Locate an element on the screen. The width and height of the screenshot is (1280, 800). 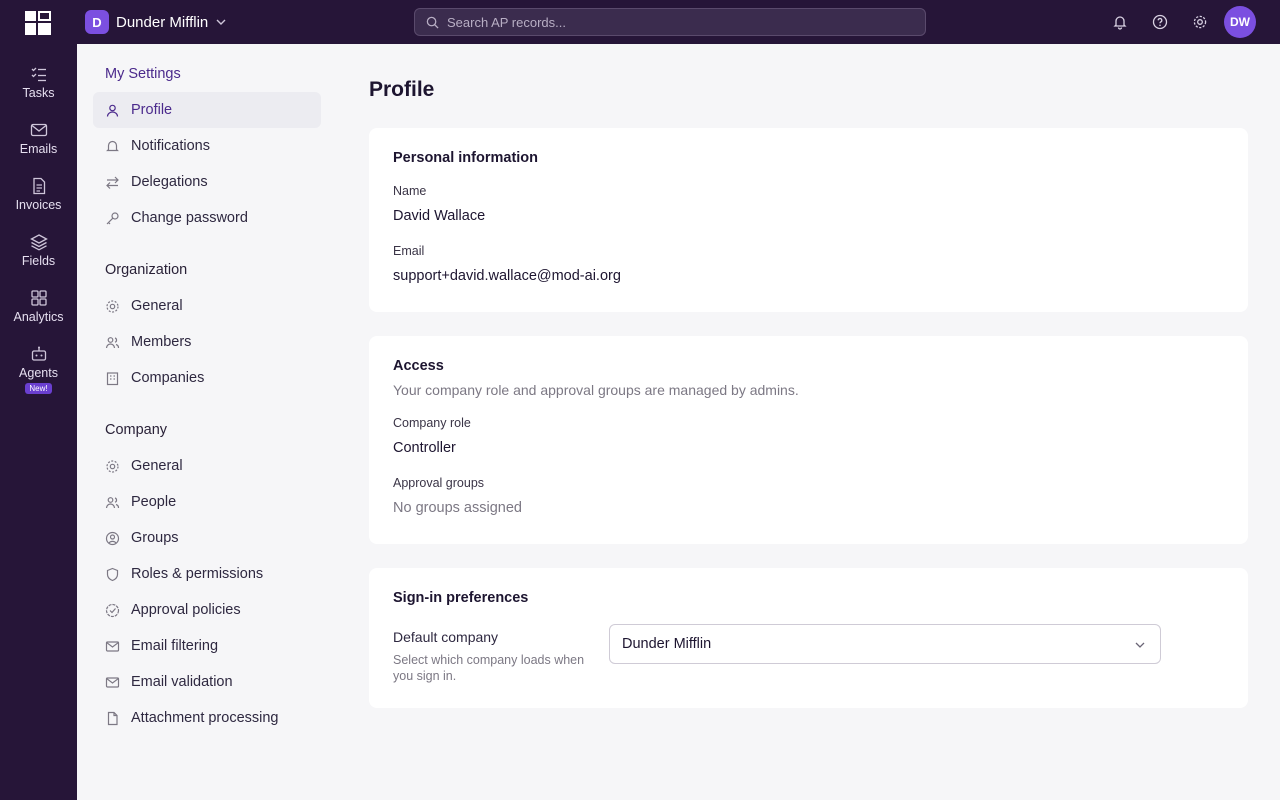
nav-item-label: Delegations is located at coordinates (169, 182).